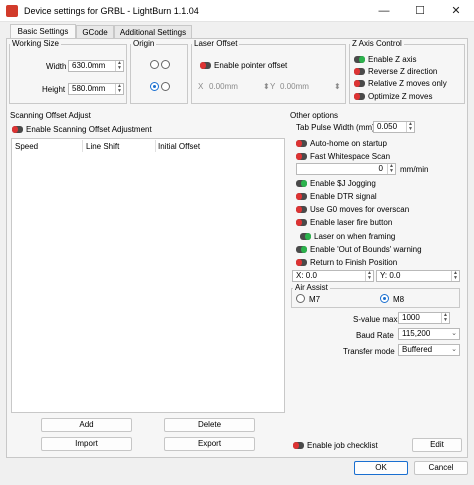 This screenshot has height=485, width=474. I want to click on job-checklist-toggle, so click(298, 445).